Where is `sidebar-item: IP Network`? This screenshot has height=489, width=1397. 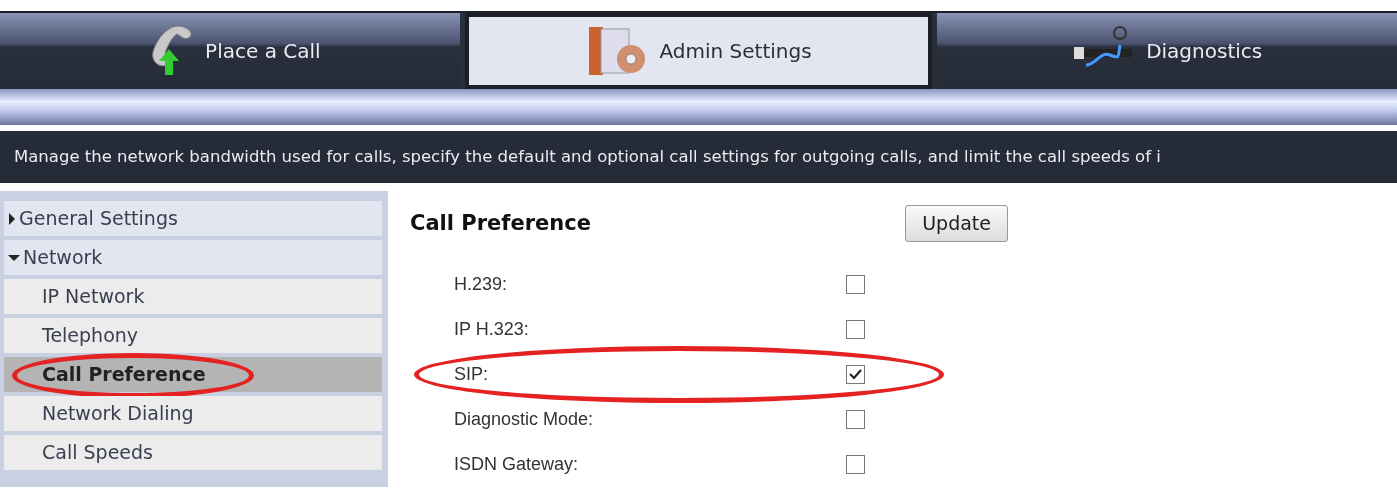
sidebar-item: IP Network is located at coordinates (193, 296).